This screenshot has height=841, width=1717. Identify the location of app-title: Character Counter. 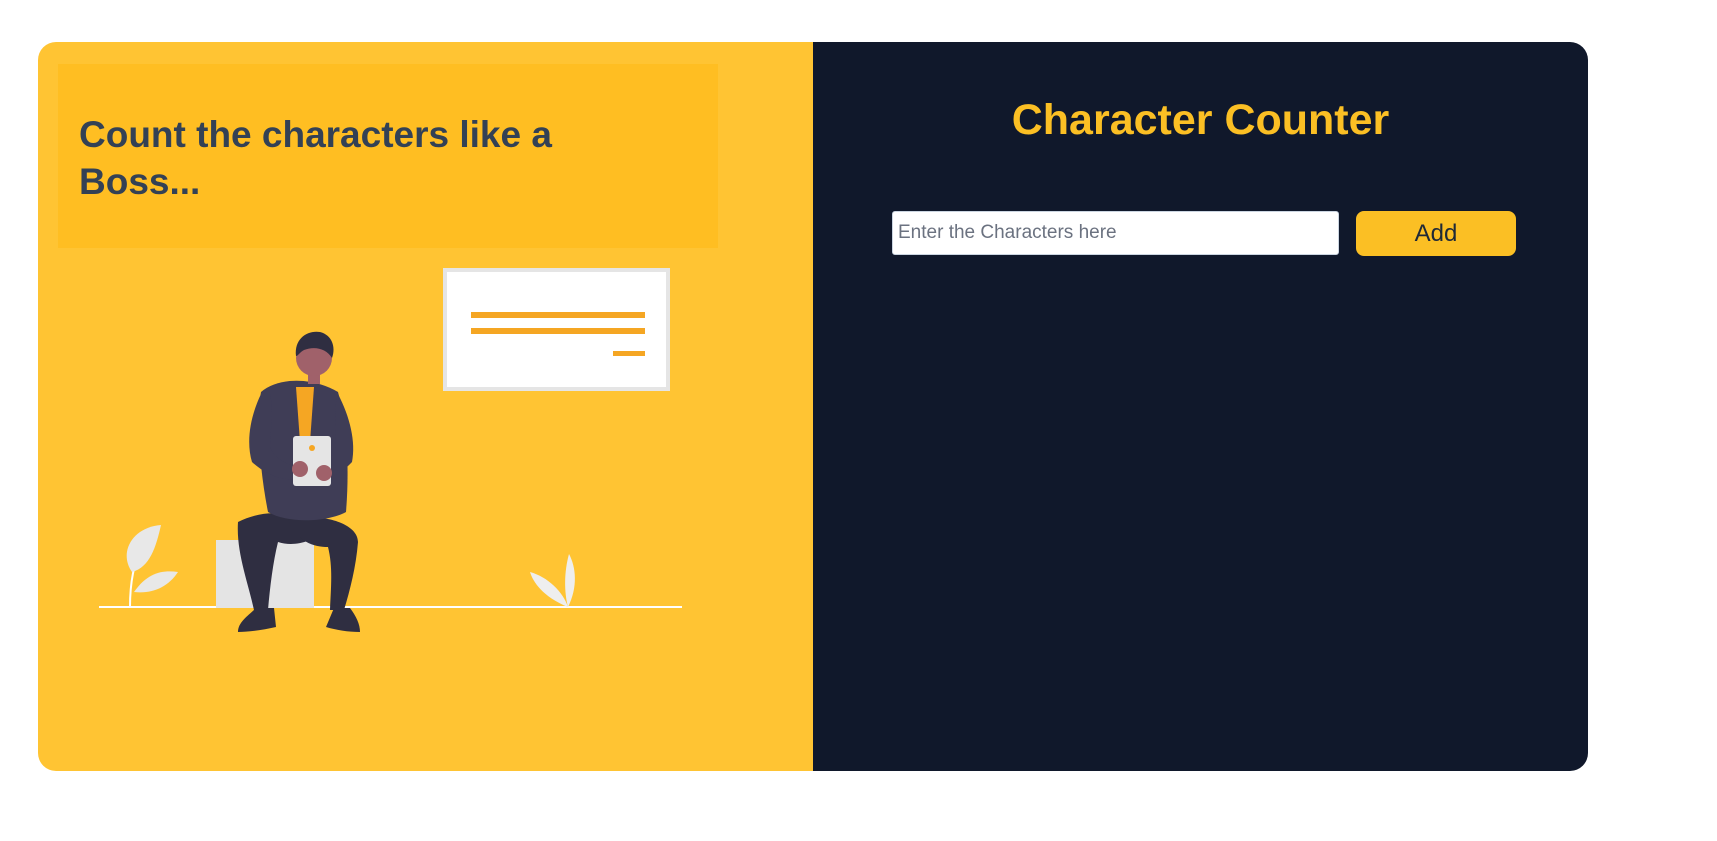
(1200, 120).